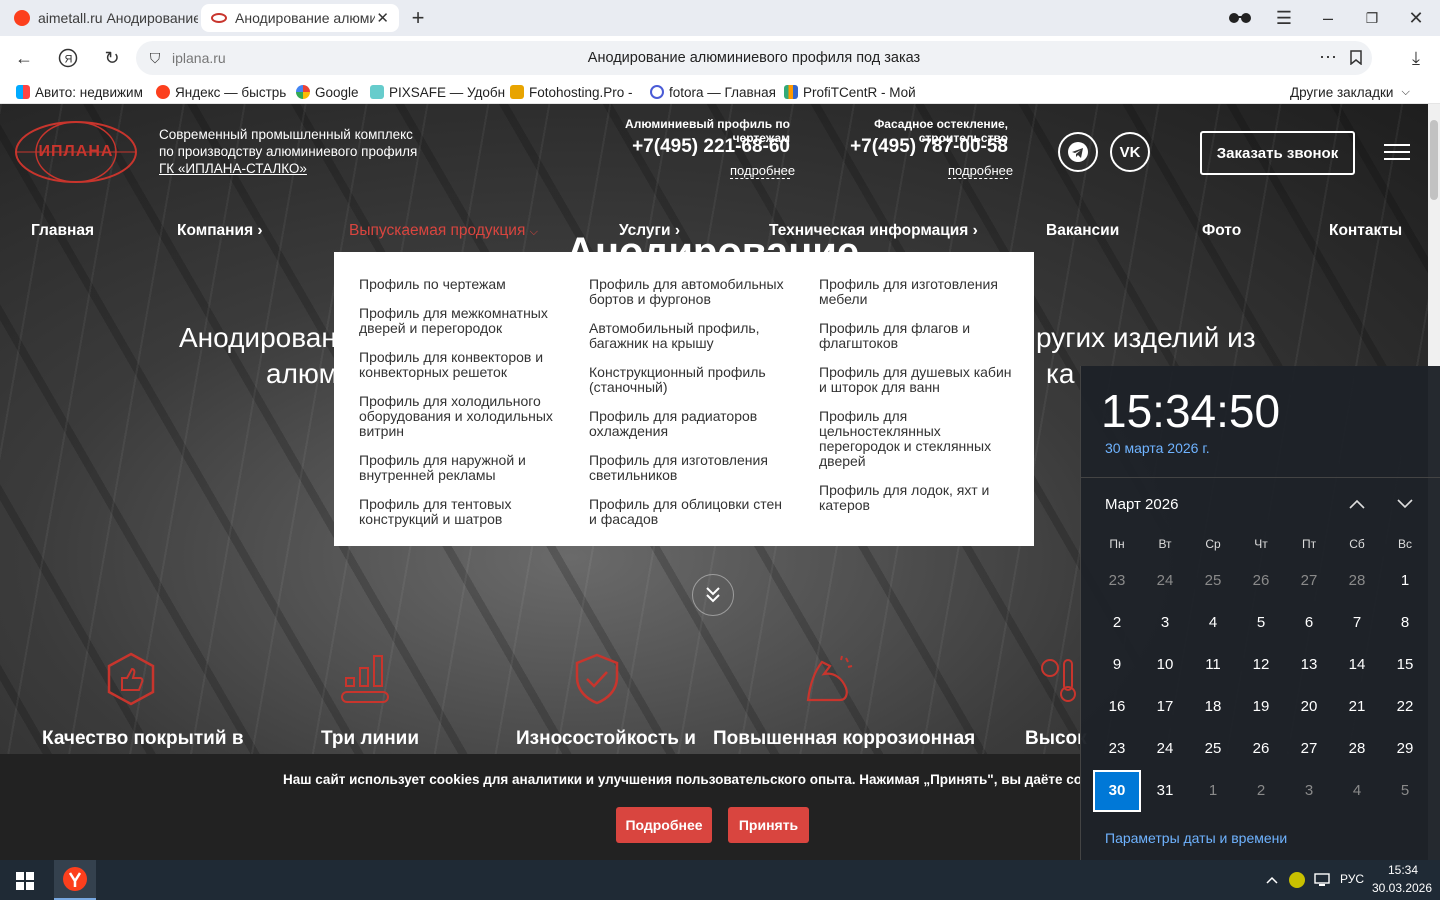 The height and width of the screenshot is (900, 1440). Describe the element at coordinates (762, 171) in the screenshot. I see `contact-more-1: подробнее` at that location.